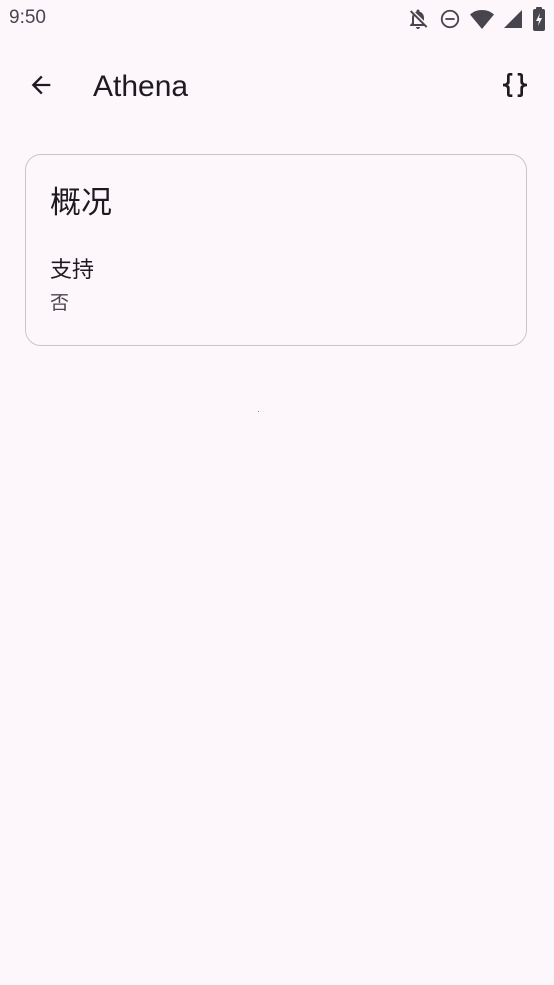  Describe the element at coordinates (482, 19) in the screenshot. I see `wifi-icon` at that location.